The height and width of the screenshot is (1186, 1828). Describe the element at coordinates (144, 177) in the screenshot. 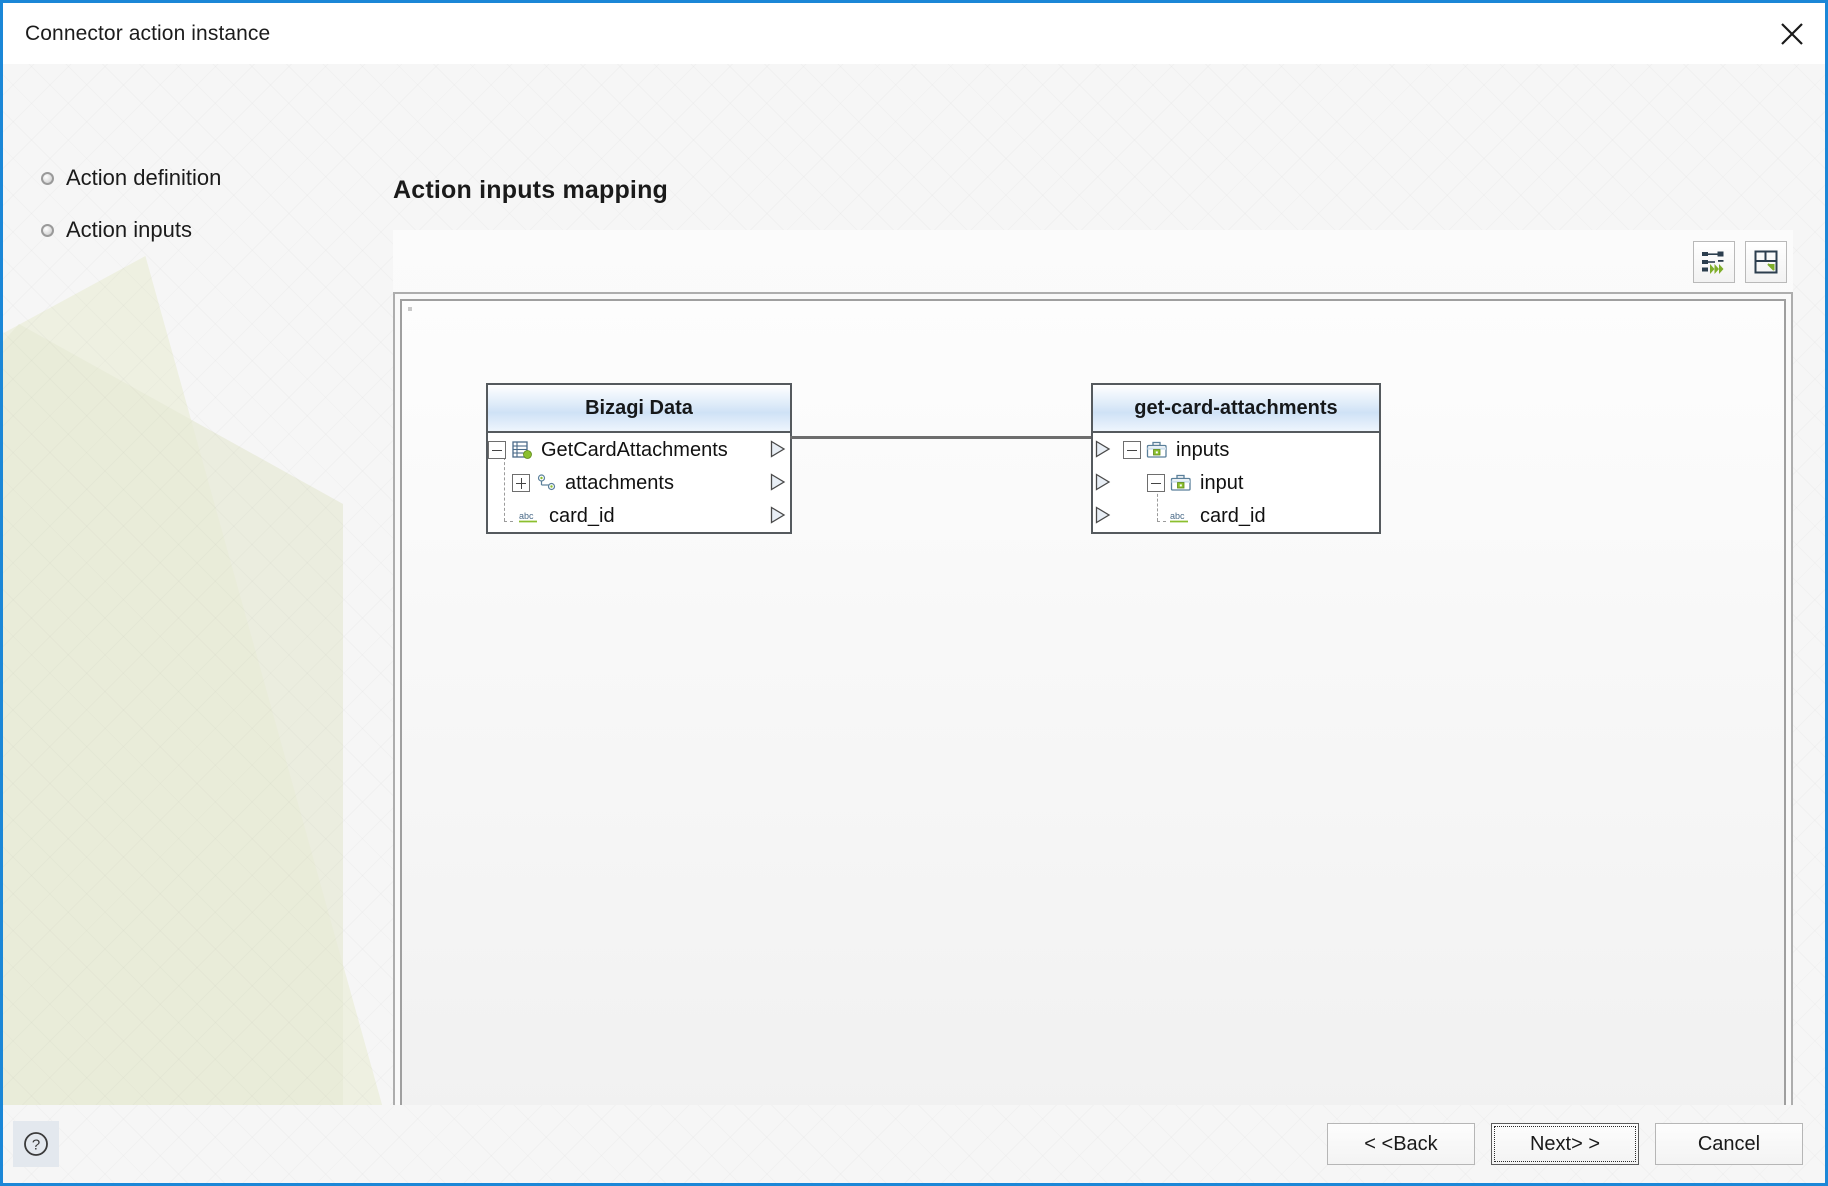

I see `sidebar-item-label: Action definition` at that location.